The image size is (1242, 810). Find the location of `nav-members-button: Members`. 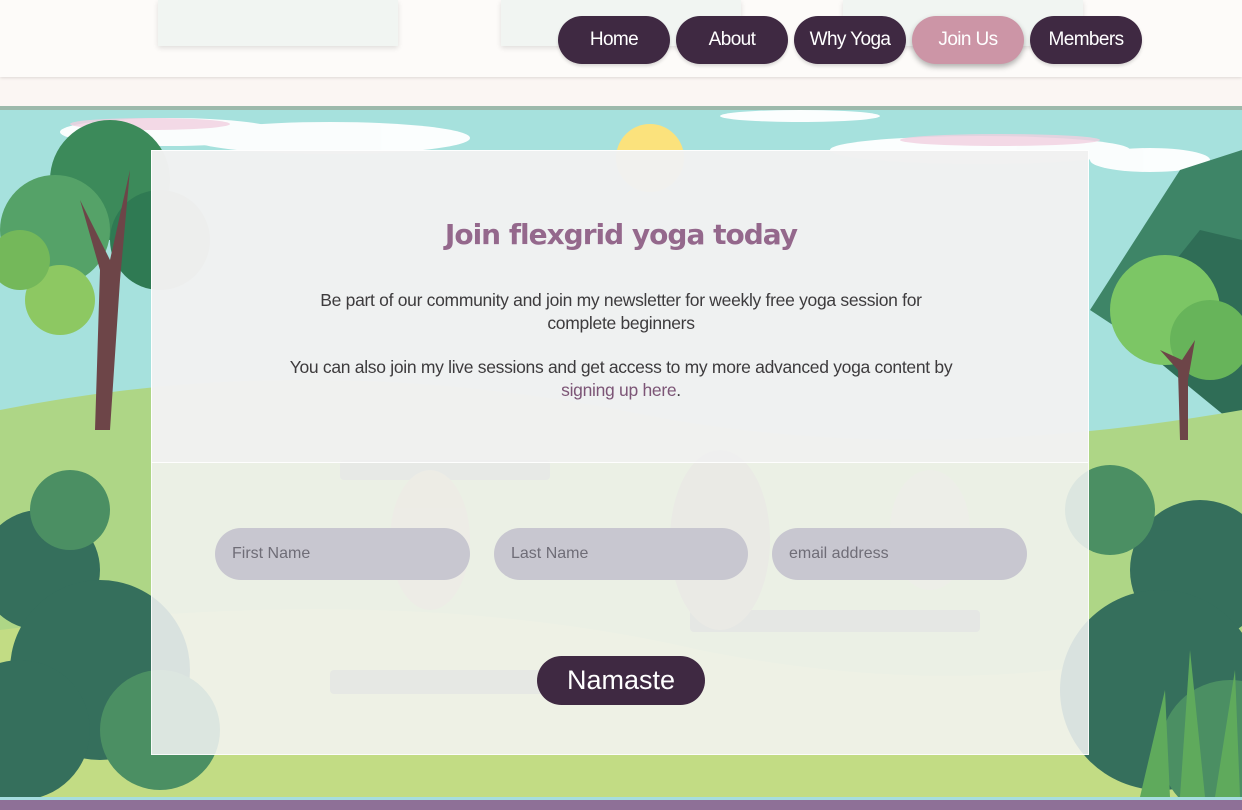

nav-members-button: Members is located at coordinates (1086, 40).